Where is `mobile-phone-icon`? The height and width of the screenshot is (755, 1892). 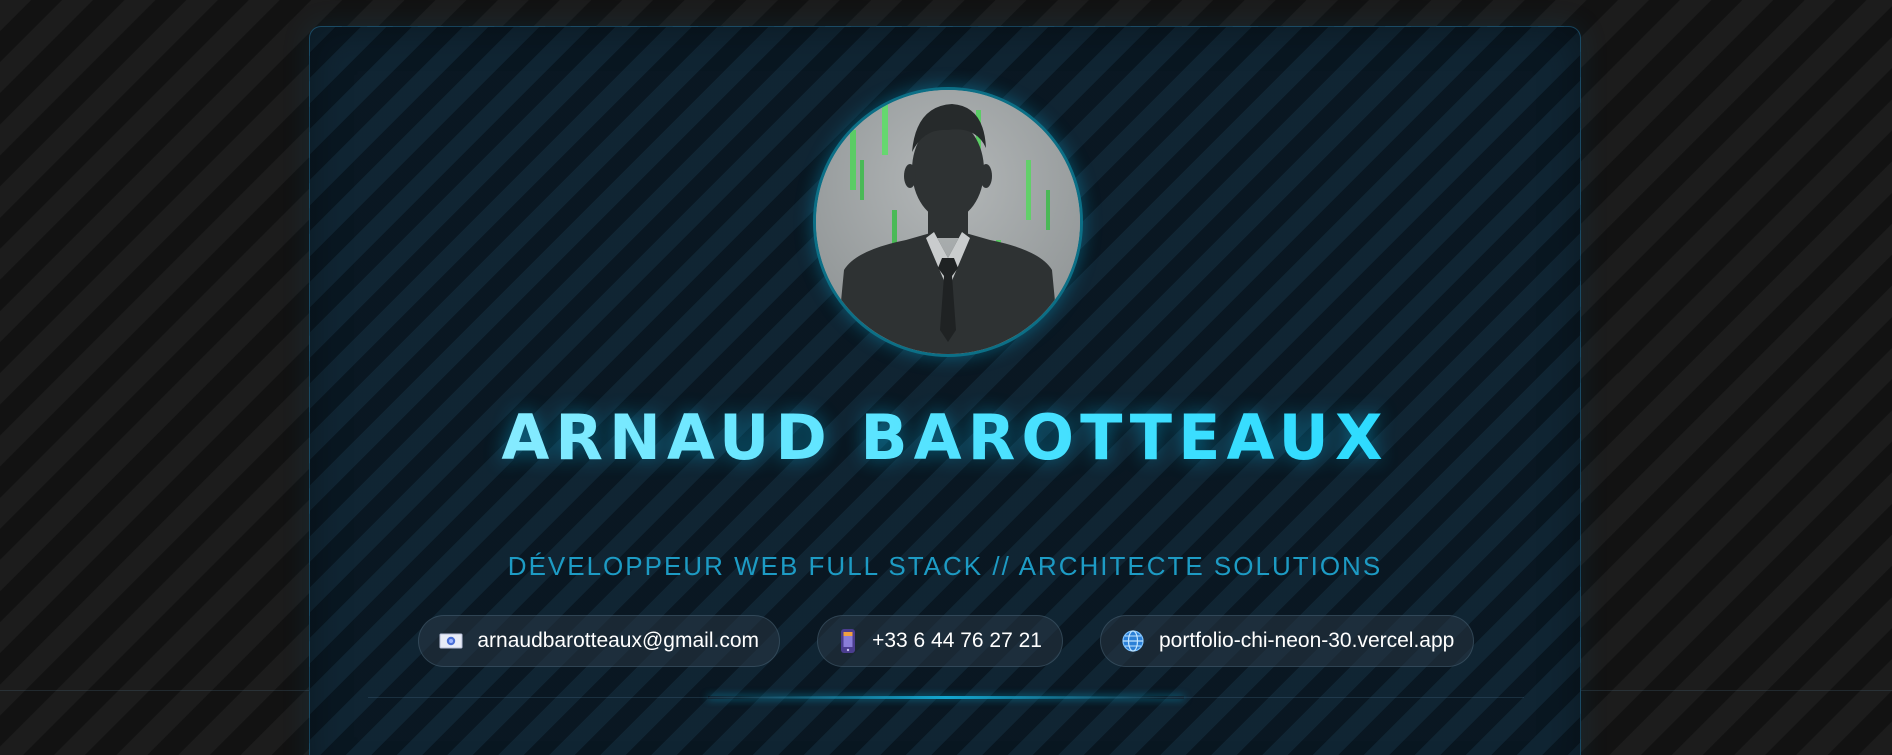 mobile-phone-icon is located at coordinates (848, 641).